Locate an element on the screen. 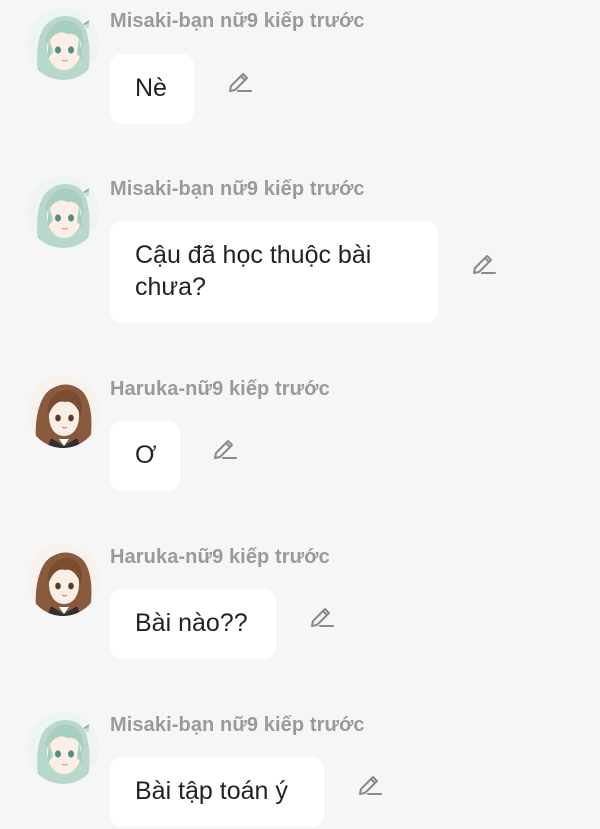 This screenshot has width=600, height=829. message-bubble: Bài tập toán ý is located at coordinates (217, 792).